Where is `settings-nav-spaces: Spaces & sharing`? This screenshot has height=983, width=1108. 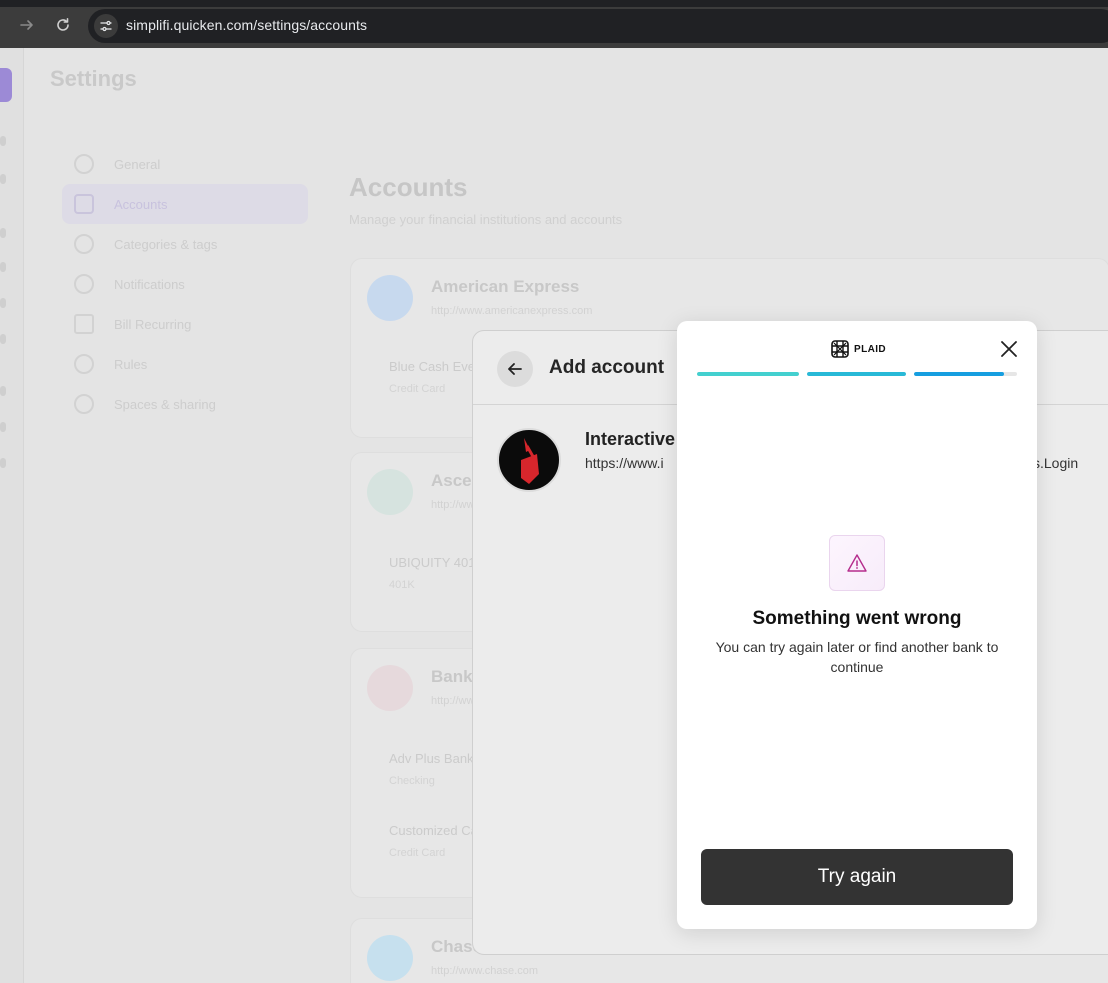 settings-nav-spaces: Spaces & sharing is located at coordinates (185, 404).